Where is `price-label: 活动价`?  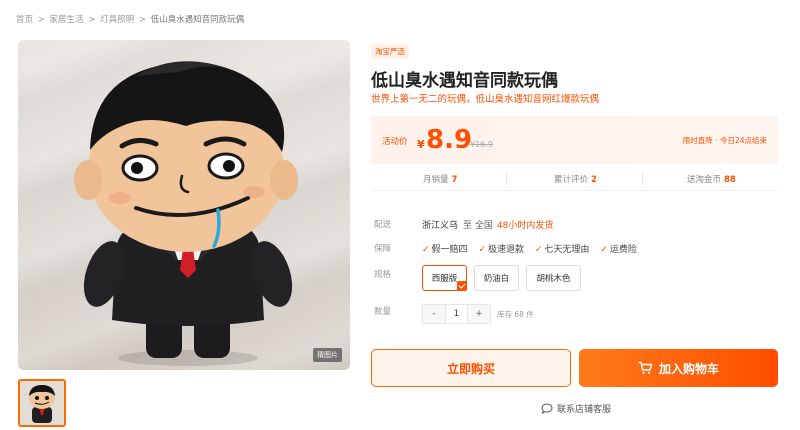
price-label: 活动价 is located at coordinates (395, 142).